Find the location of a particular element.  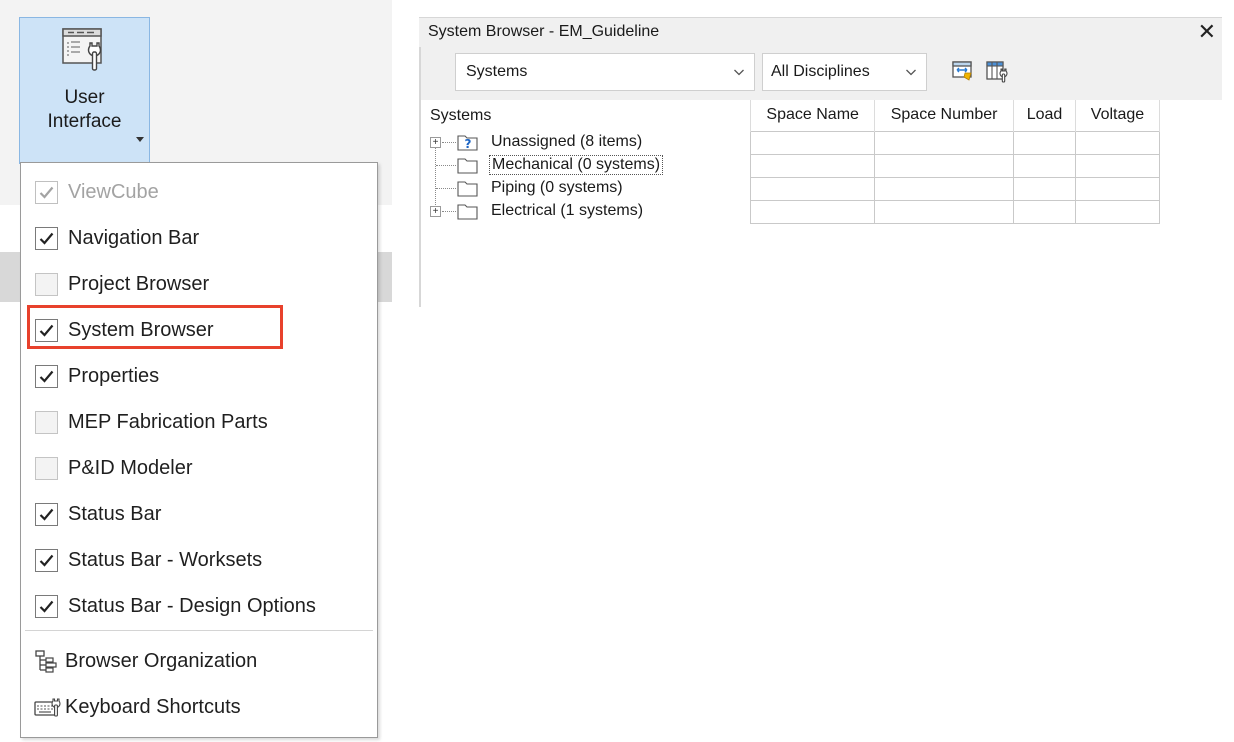

menu-item-system-browser: System Browser is located at coordinates (199, 330).